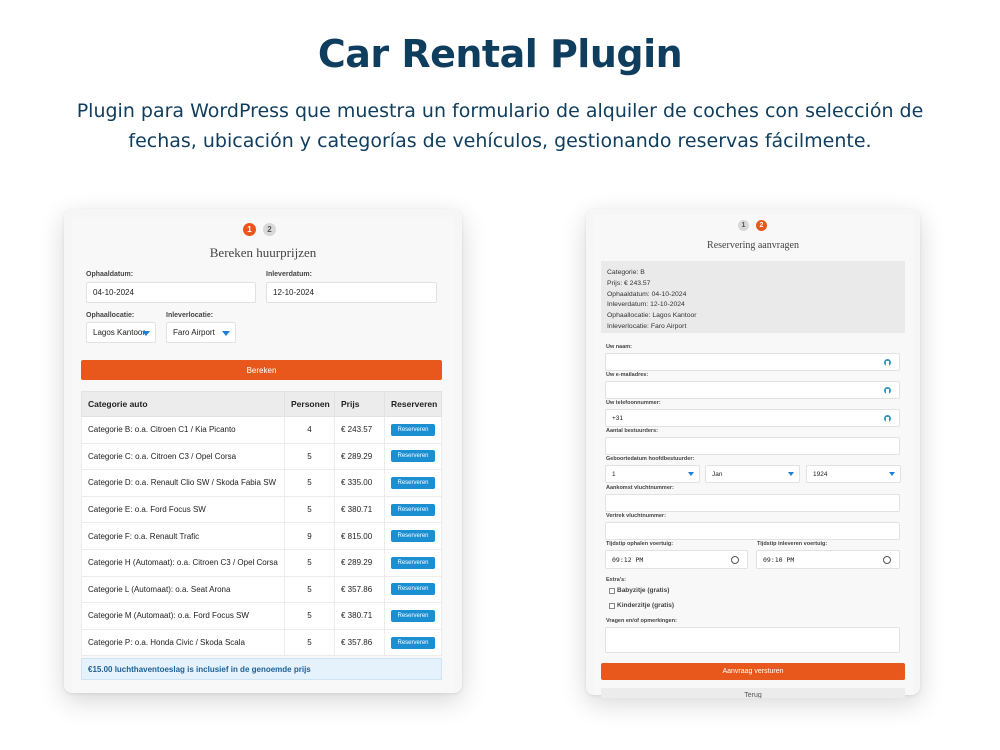  I want to click on summary-line: Inleverlocatie: Faro Airport, so click(647, 326).